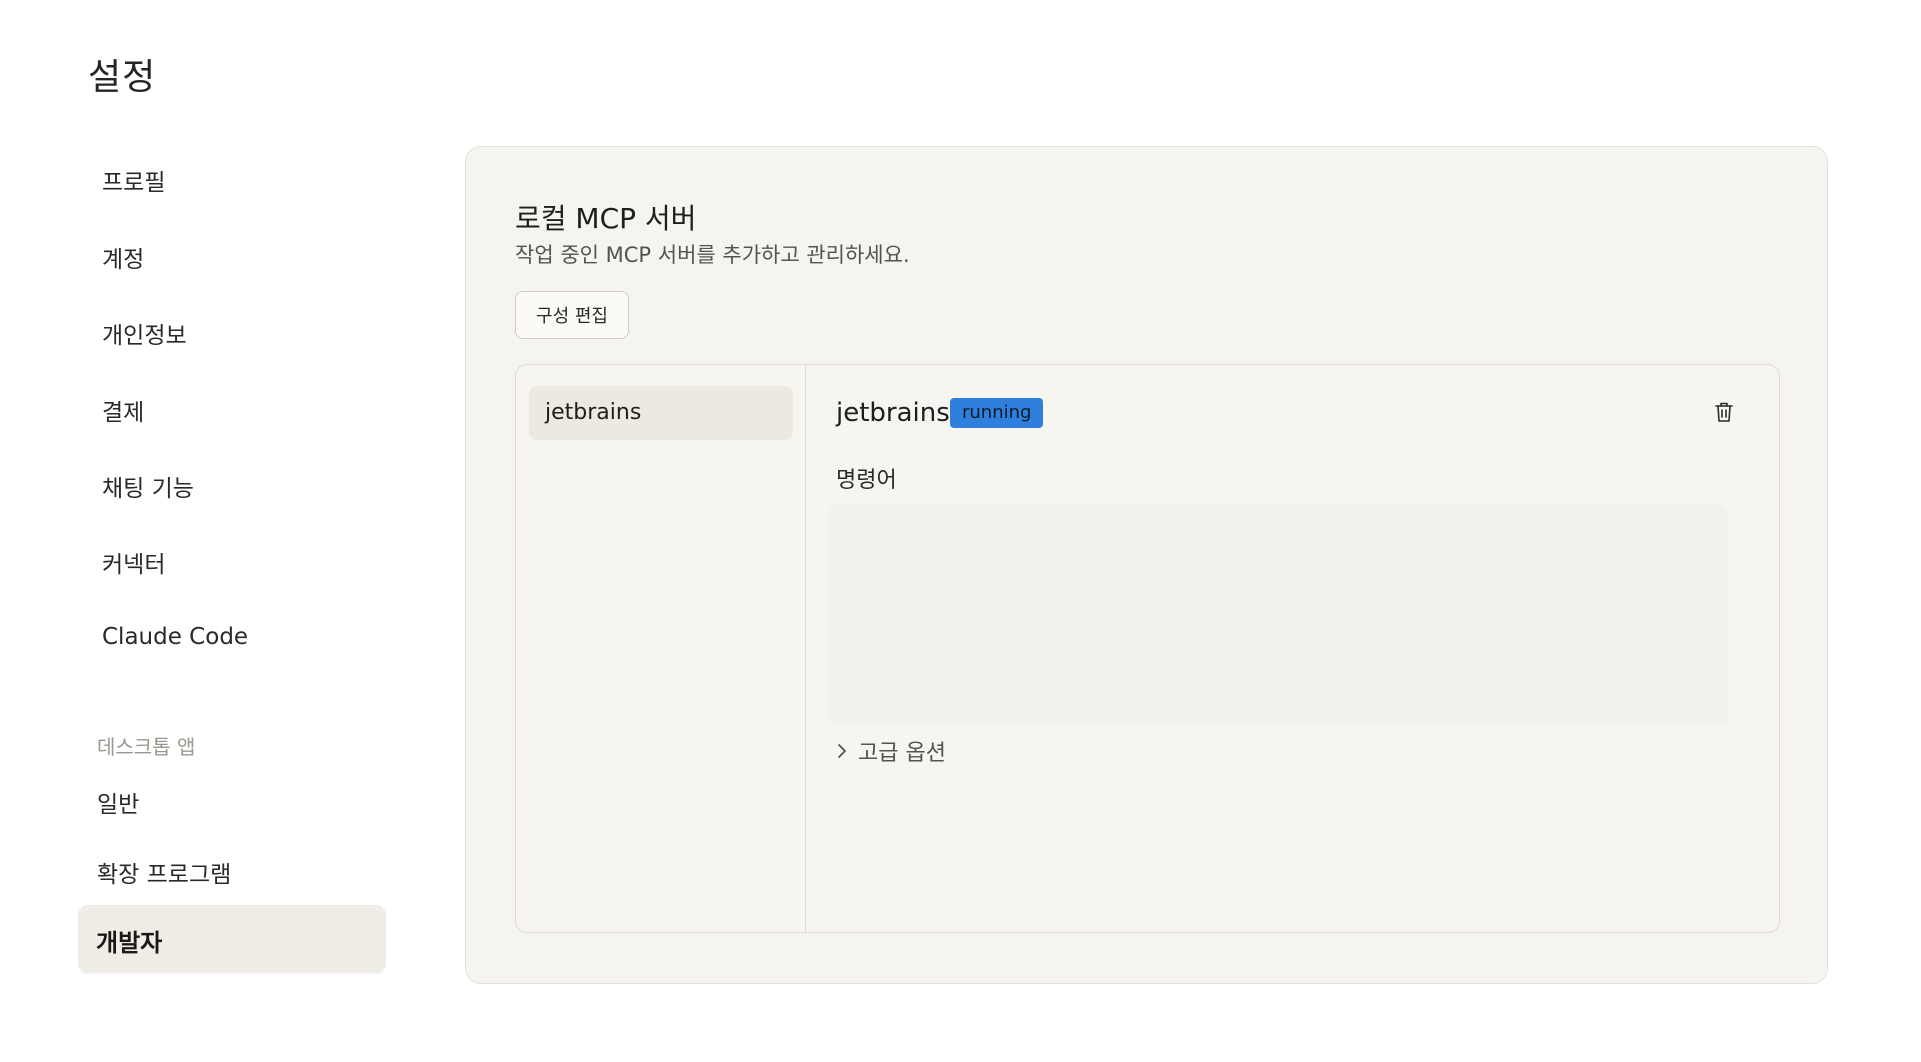 This screenshot has width=1921, height=1062. Describe the element at coordinates (572, 315) in the screenshot. I see `edit-config-button: 구성 편집` at that location.